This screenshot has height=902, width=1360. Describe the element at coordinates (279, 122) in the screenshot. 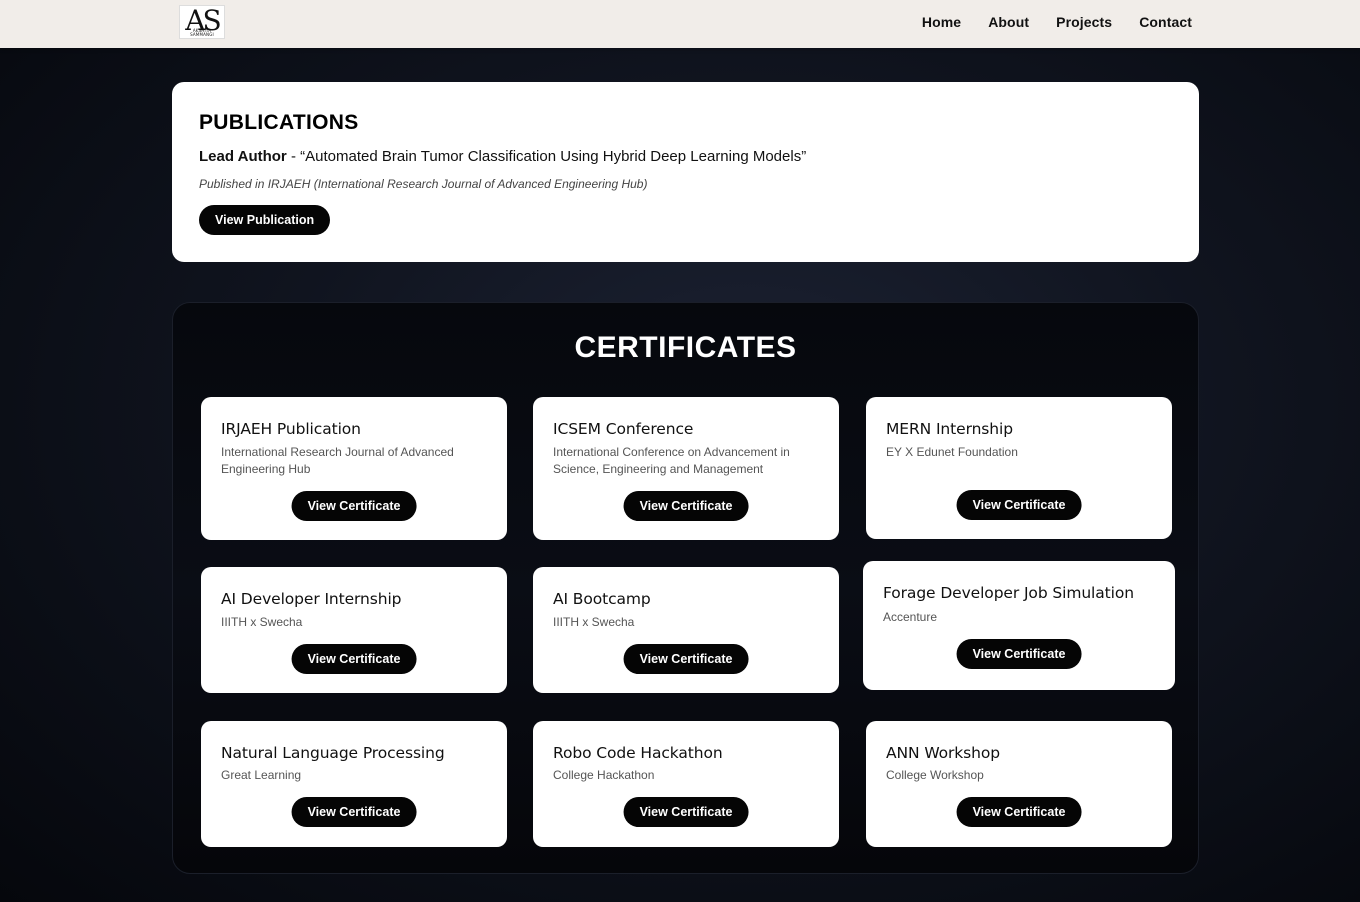

I see `publications-heading: PUBLICATIONS` at that location.